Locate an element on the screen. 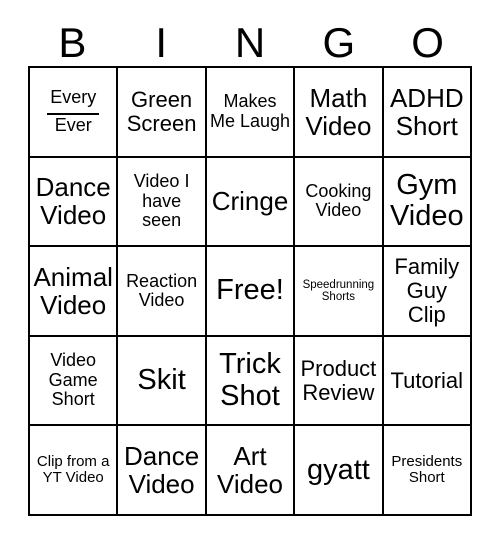 The height and width of the screenshot is (544, 500). bingo-cell-text: Trick Shot is located at coordinates (250, 380).